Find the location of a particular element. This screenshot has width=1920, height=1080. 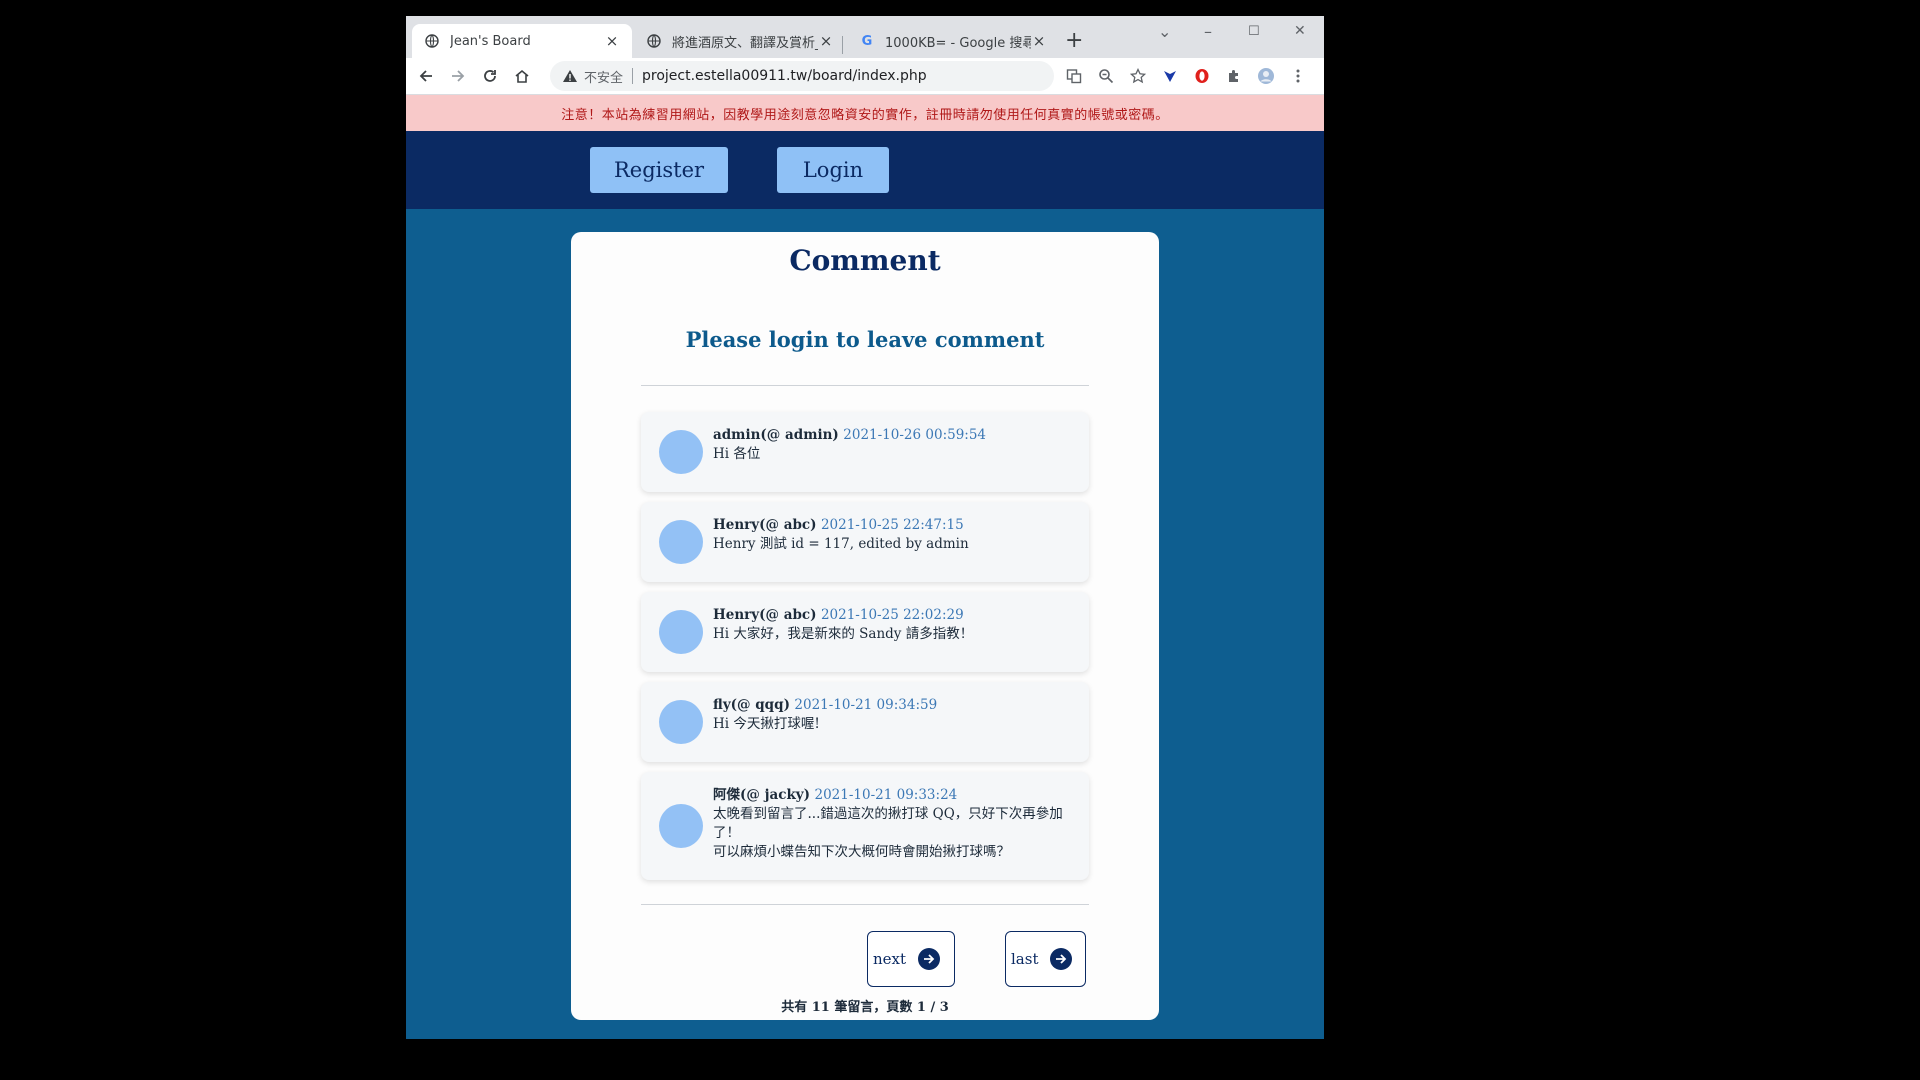

comment-body: Hi 大家好，我是新來的 Sandy 請多指教！ is located at coordinates (843, 634).